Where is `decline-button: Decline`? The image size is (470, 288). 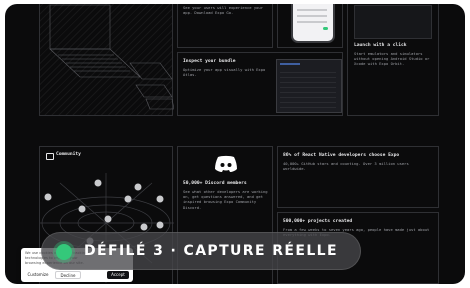 decline-button: Decline is located at coordinates (68, 275).